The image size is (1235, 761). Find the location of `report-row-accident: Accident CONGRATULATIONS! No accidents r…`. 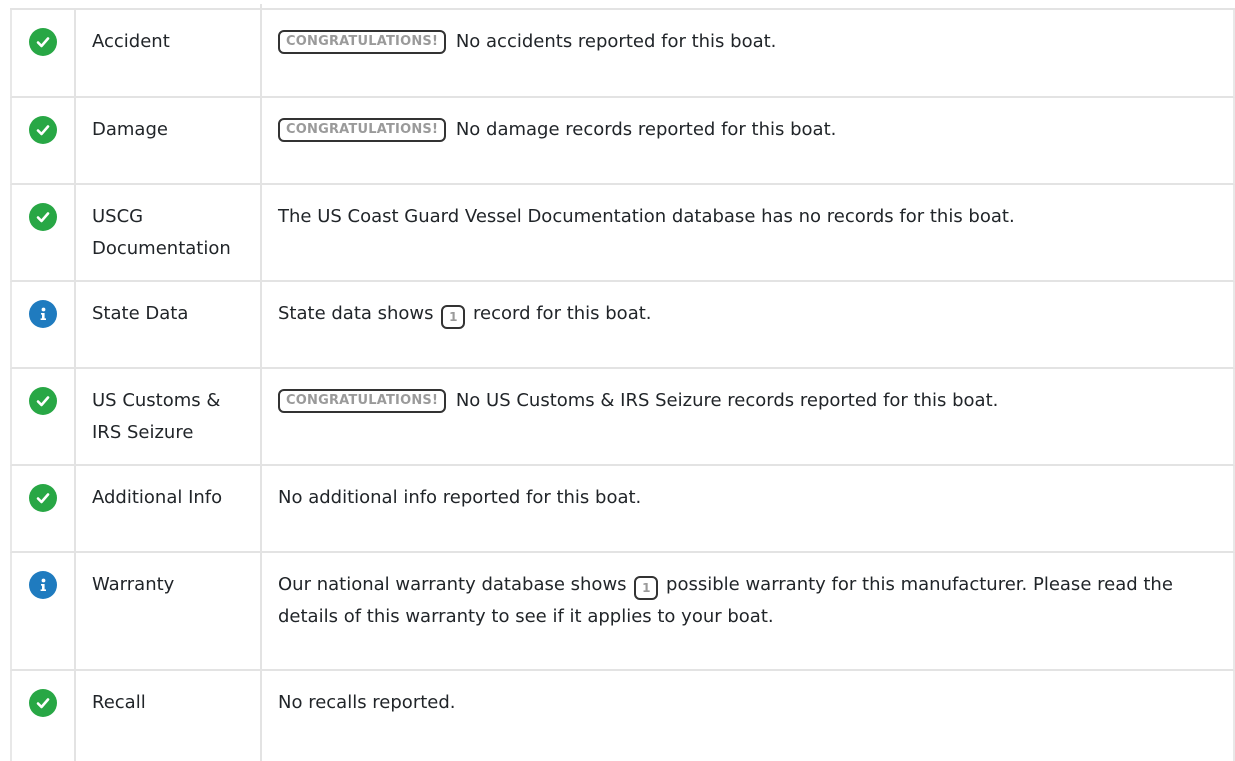

report-row-accident: Accident CONGRATULATIONS! No accidents r… is located at coordinates (622, 51).